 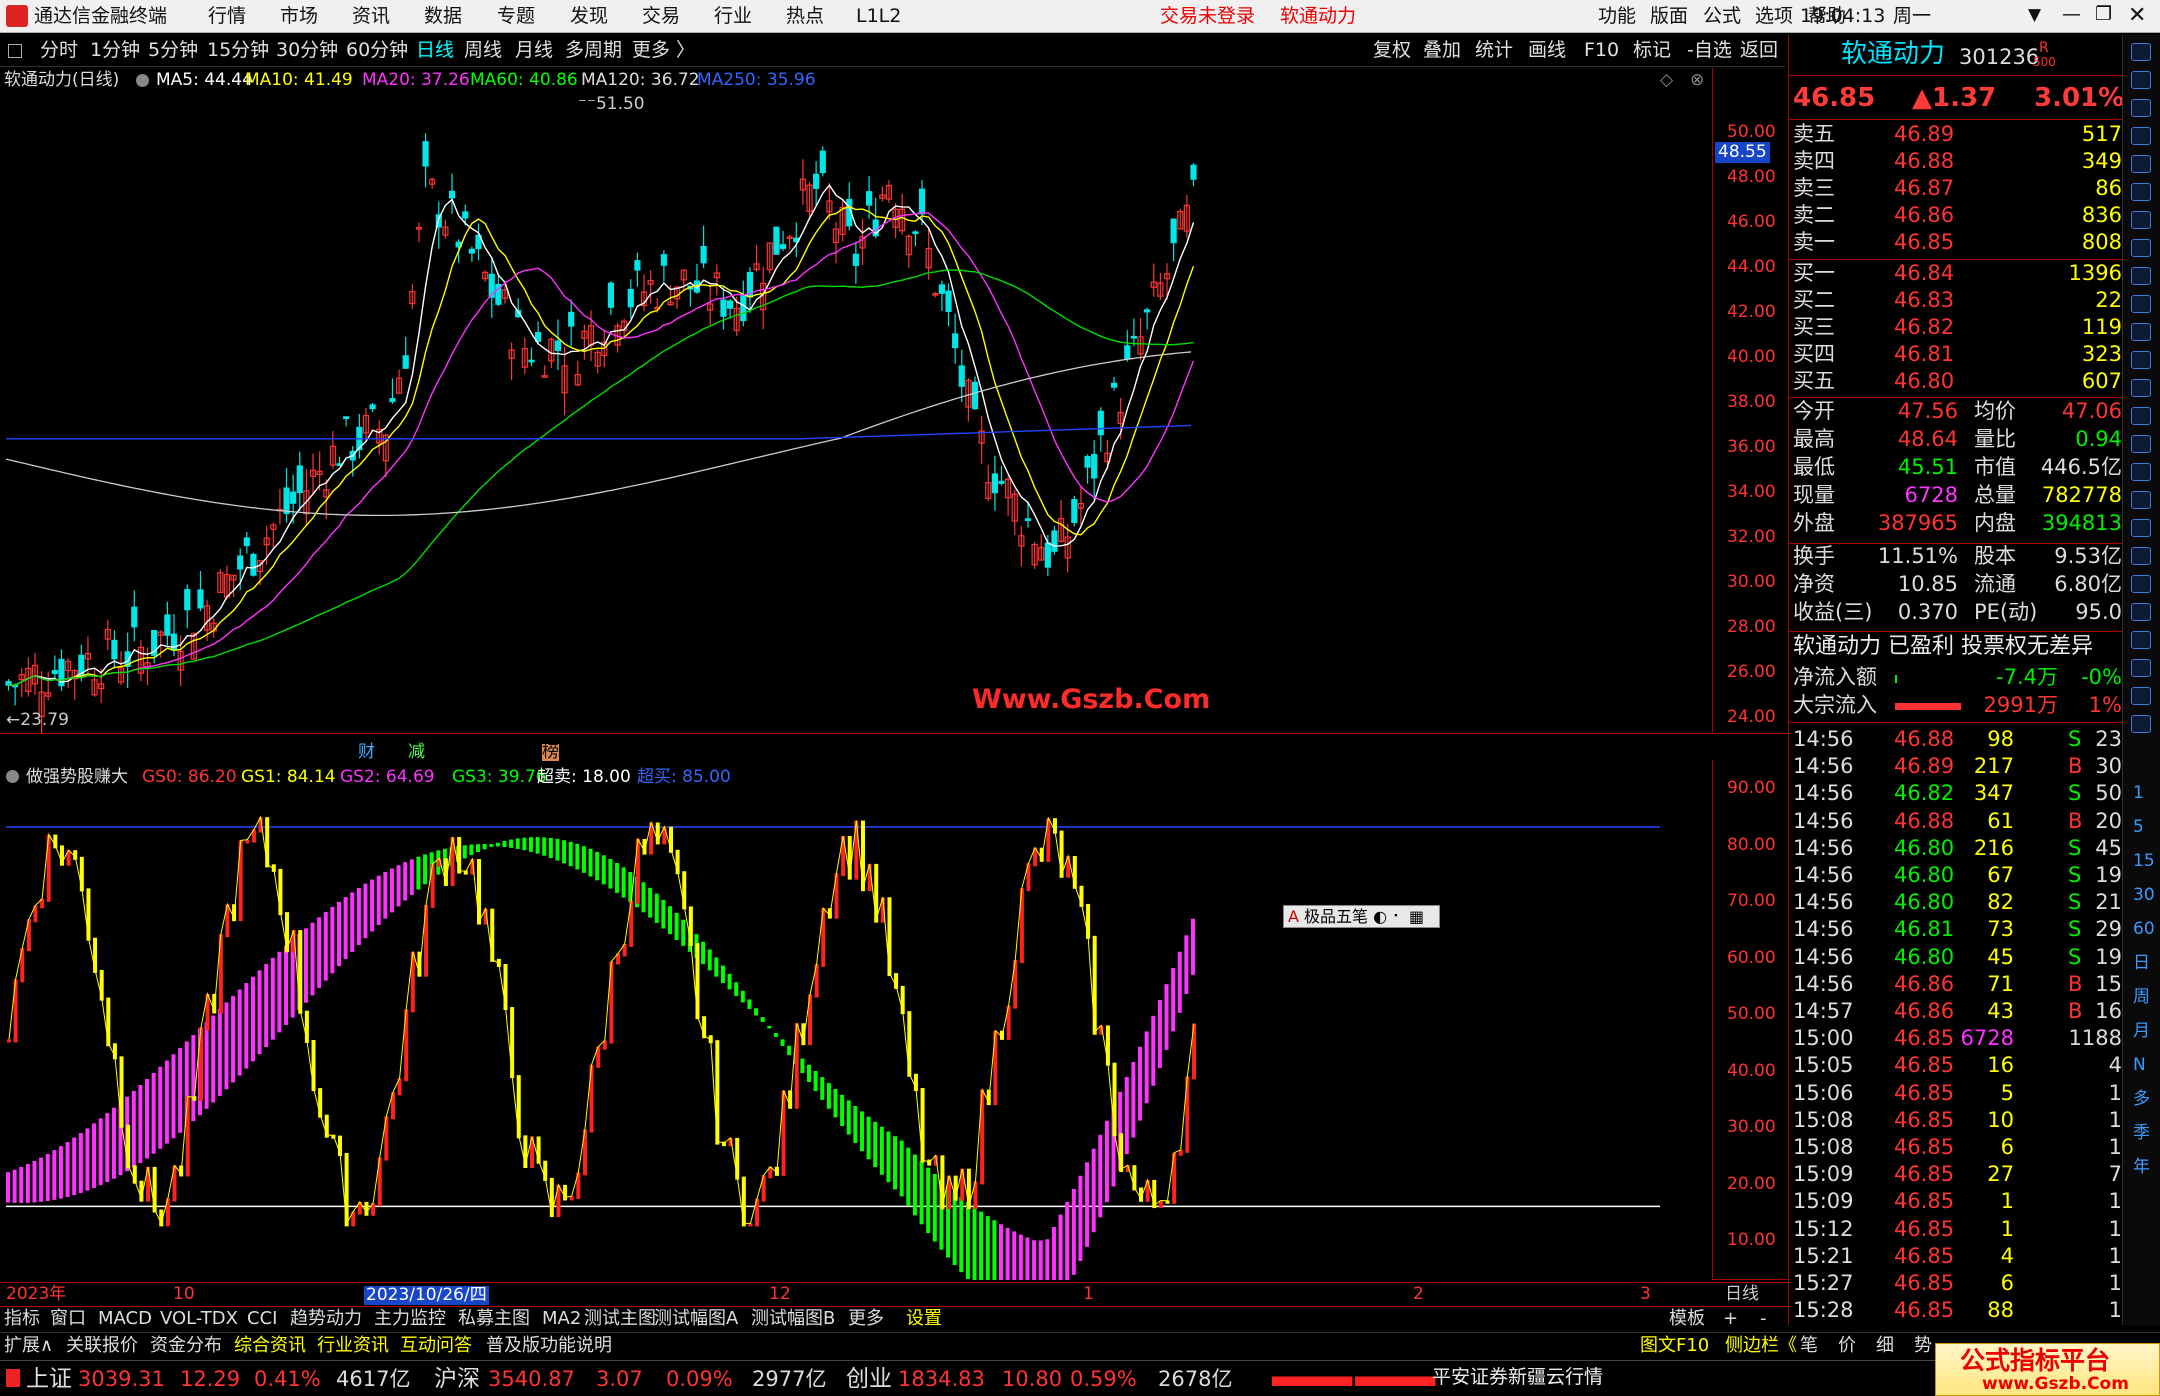 What do you see at coordinates (1617, 16) in the screenshot?
I see `menu-right-item: 功能` at bounding box center [1617, 16].